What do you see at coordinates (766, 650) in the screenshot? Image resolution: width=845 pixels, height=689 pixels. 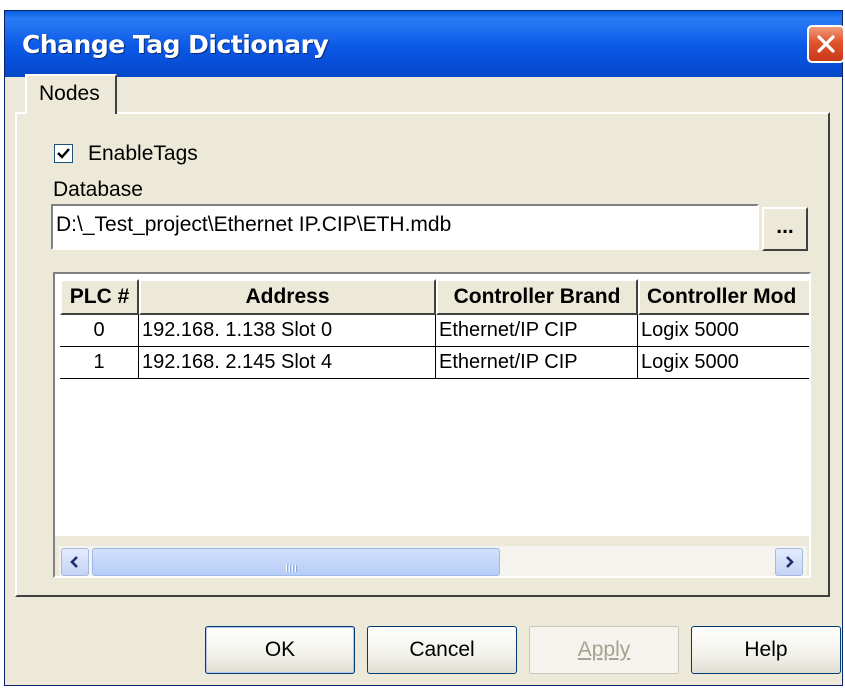 I see `help-button: Help` at bounding box center [766, 650].